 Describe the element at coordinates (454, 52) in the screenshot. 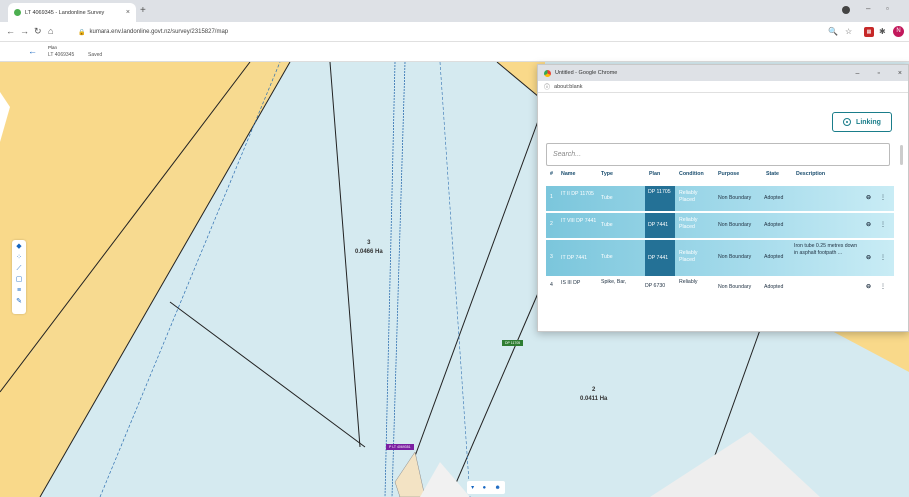

I see `app-header: ← Plan LT 4069345 Saved` at that location.